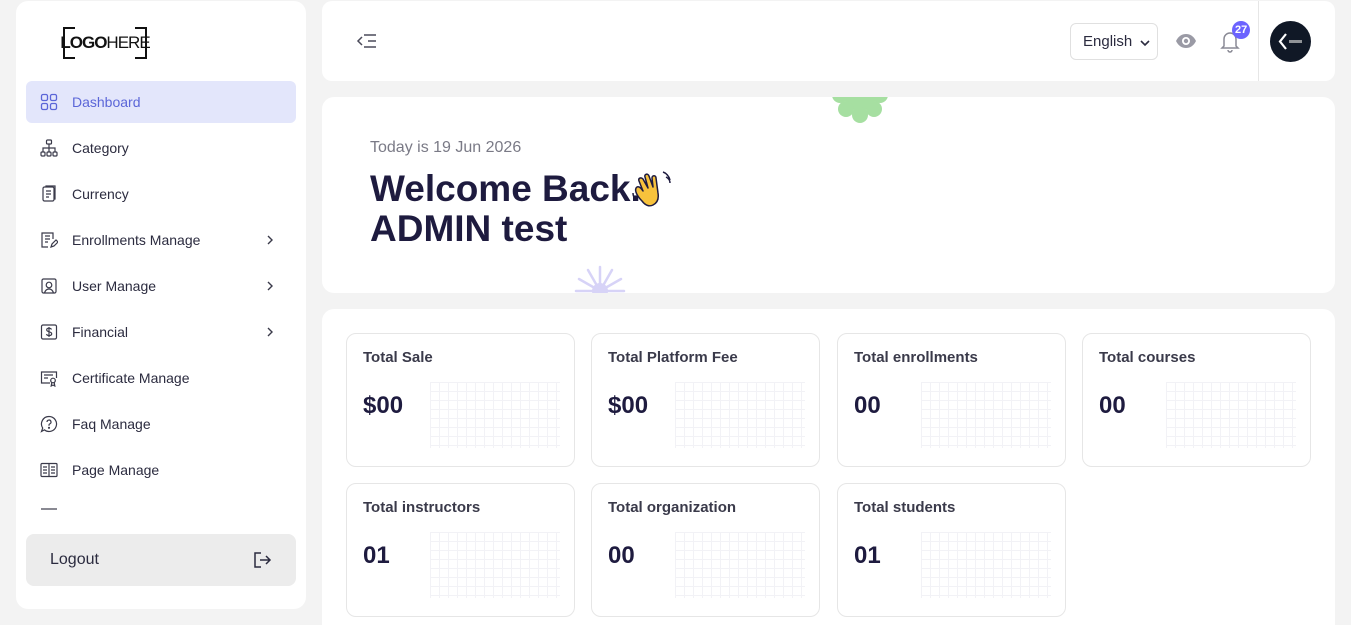 Image resolution: width=1351 pixels, height=625 pixels. I want to click on sidebar-item-enrollments: Enrollments Manage, so click(161, 240).